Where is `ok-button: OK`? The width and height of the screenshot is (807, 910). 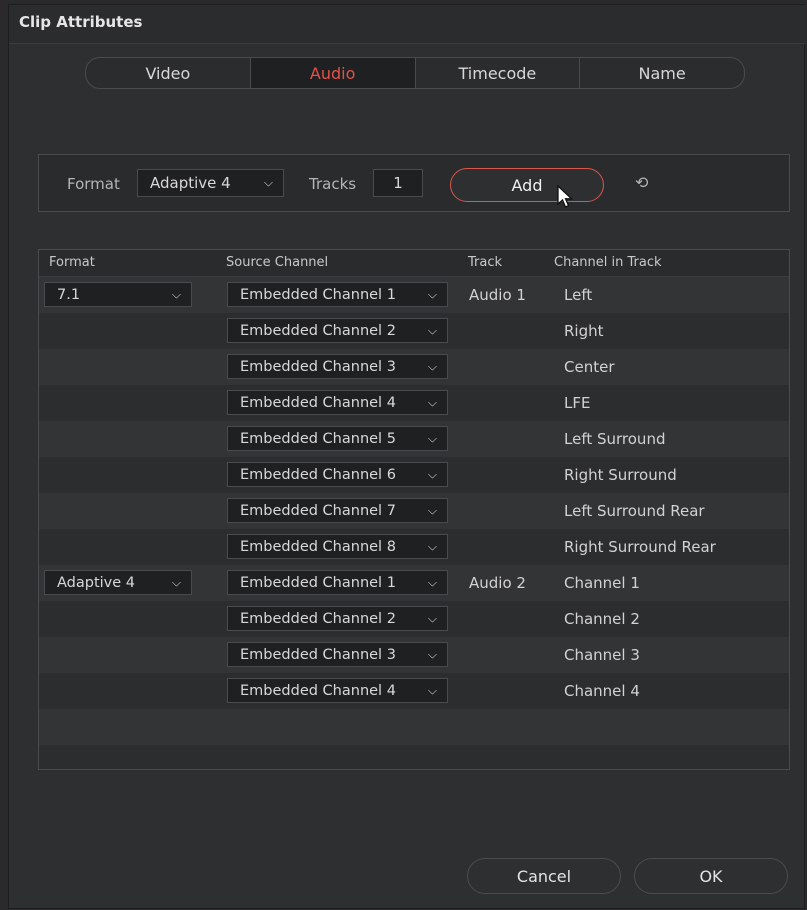
ok-button: OK is located at coordinates (711, 876).